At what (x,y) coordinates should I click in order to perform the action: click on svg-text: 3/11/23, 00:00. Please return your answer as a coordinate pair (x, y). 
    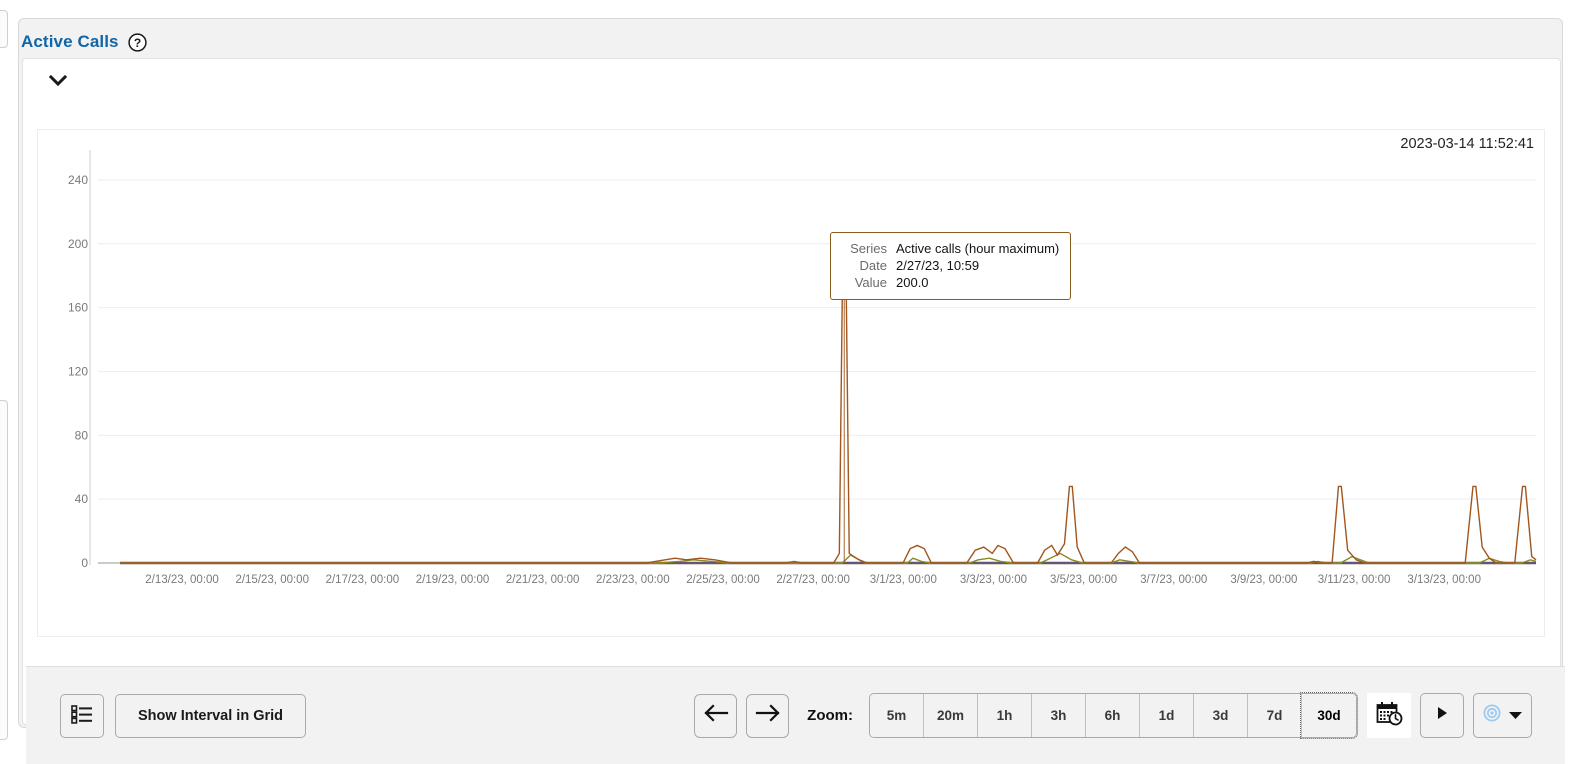
    Looking at the image, I should click on (1354, 580).